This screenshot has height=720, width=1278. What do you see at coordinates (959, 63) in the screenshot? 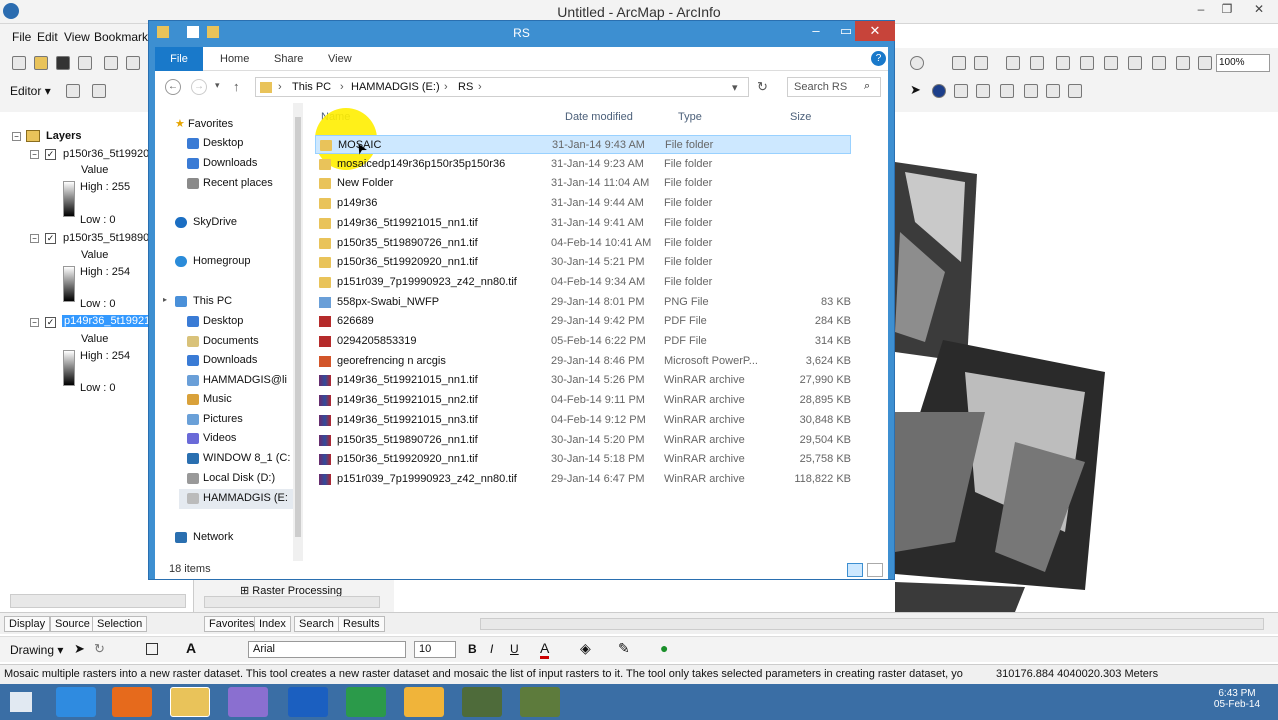
I see `pan-icon` at bounding box center [959, 63].